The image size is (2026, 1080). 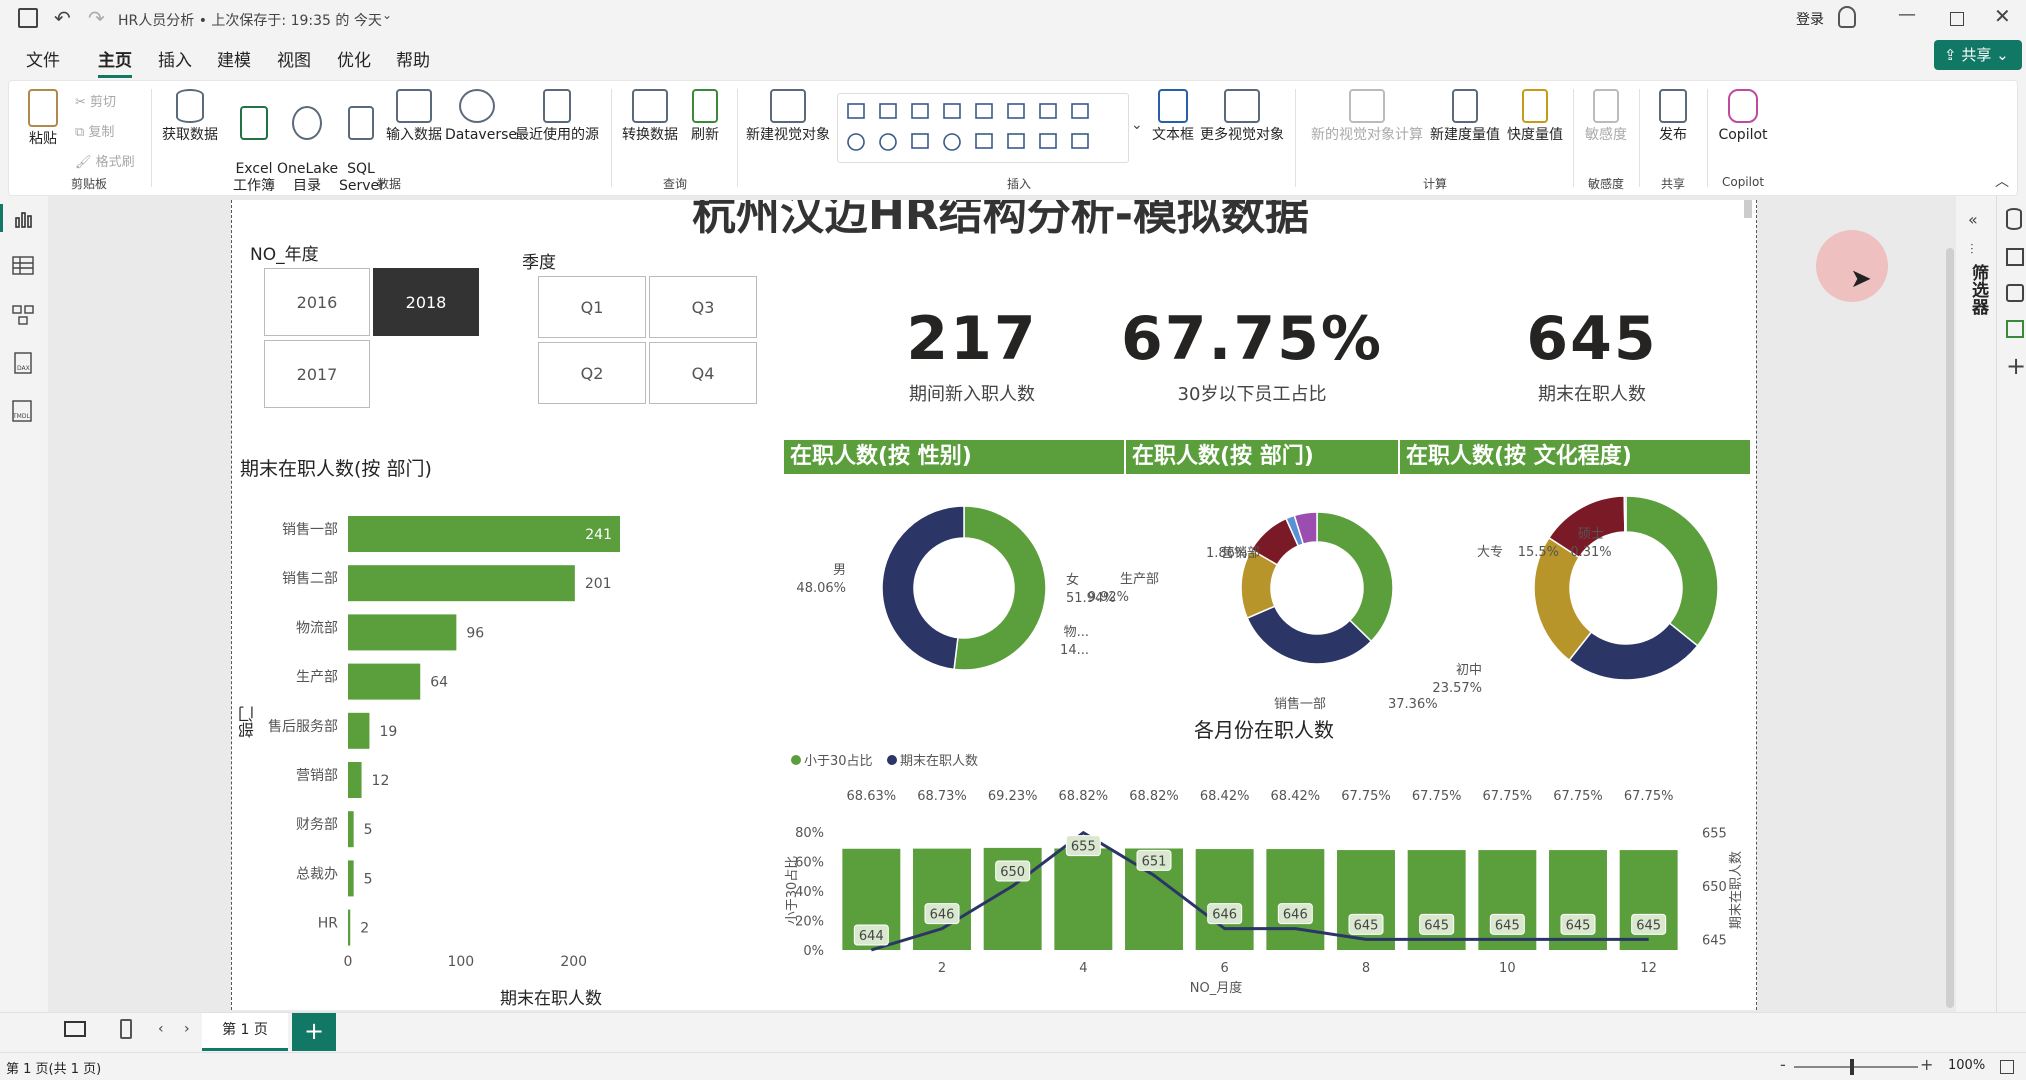 I want to click on redo-icon: ↷, so click(x=96, y=18).